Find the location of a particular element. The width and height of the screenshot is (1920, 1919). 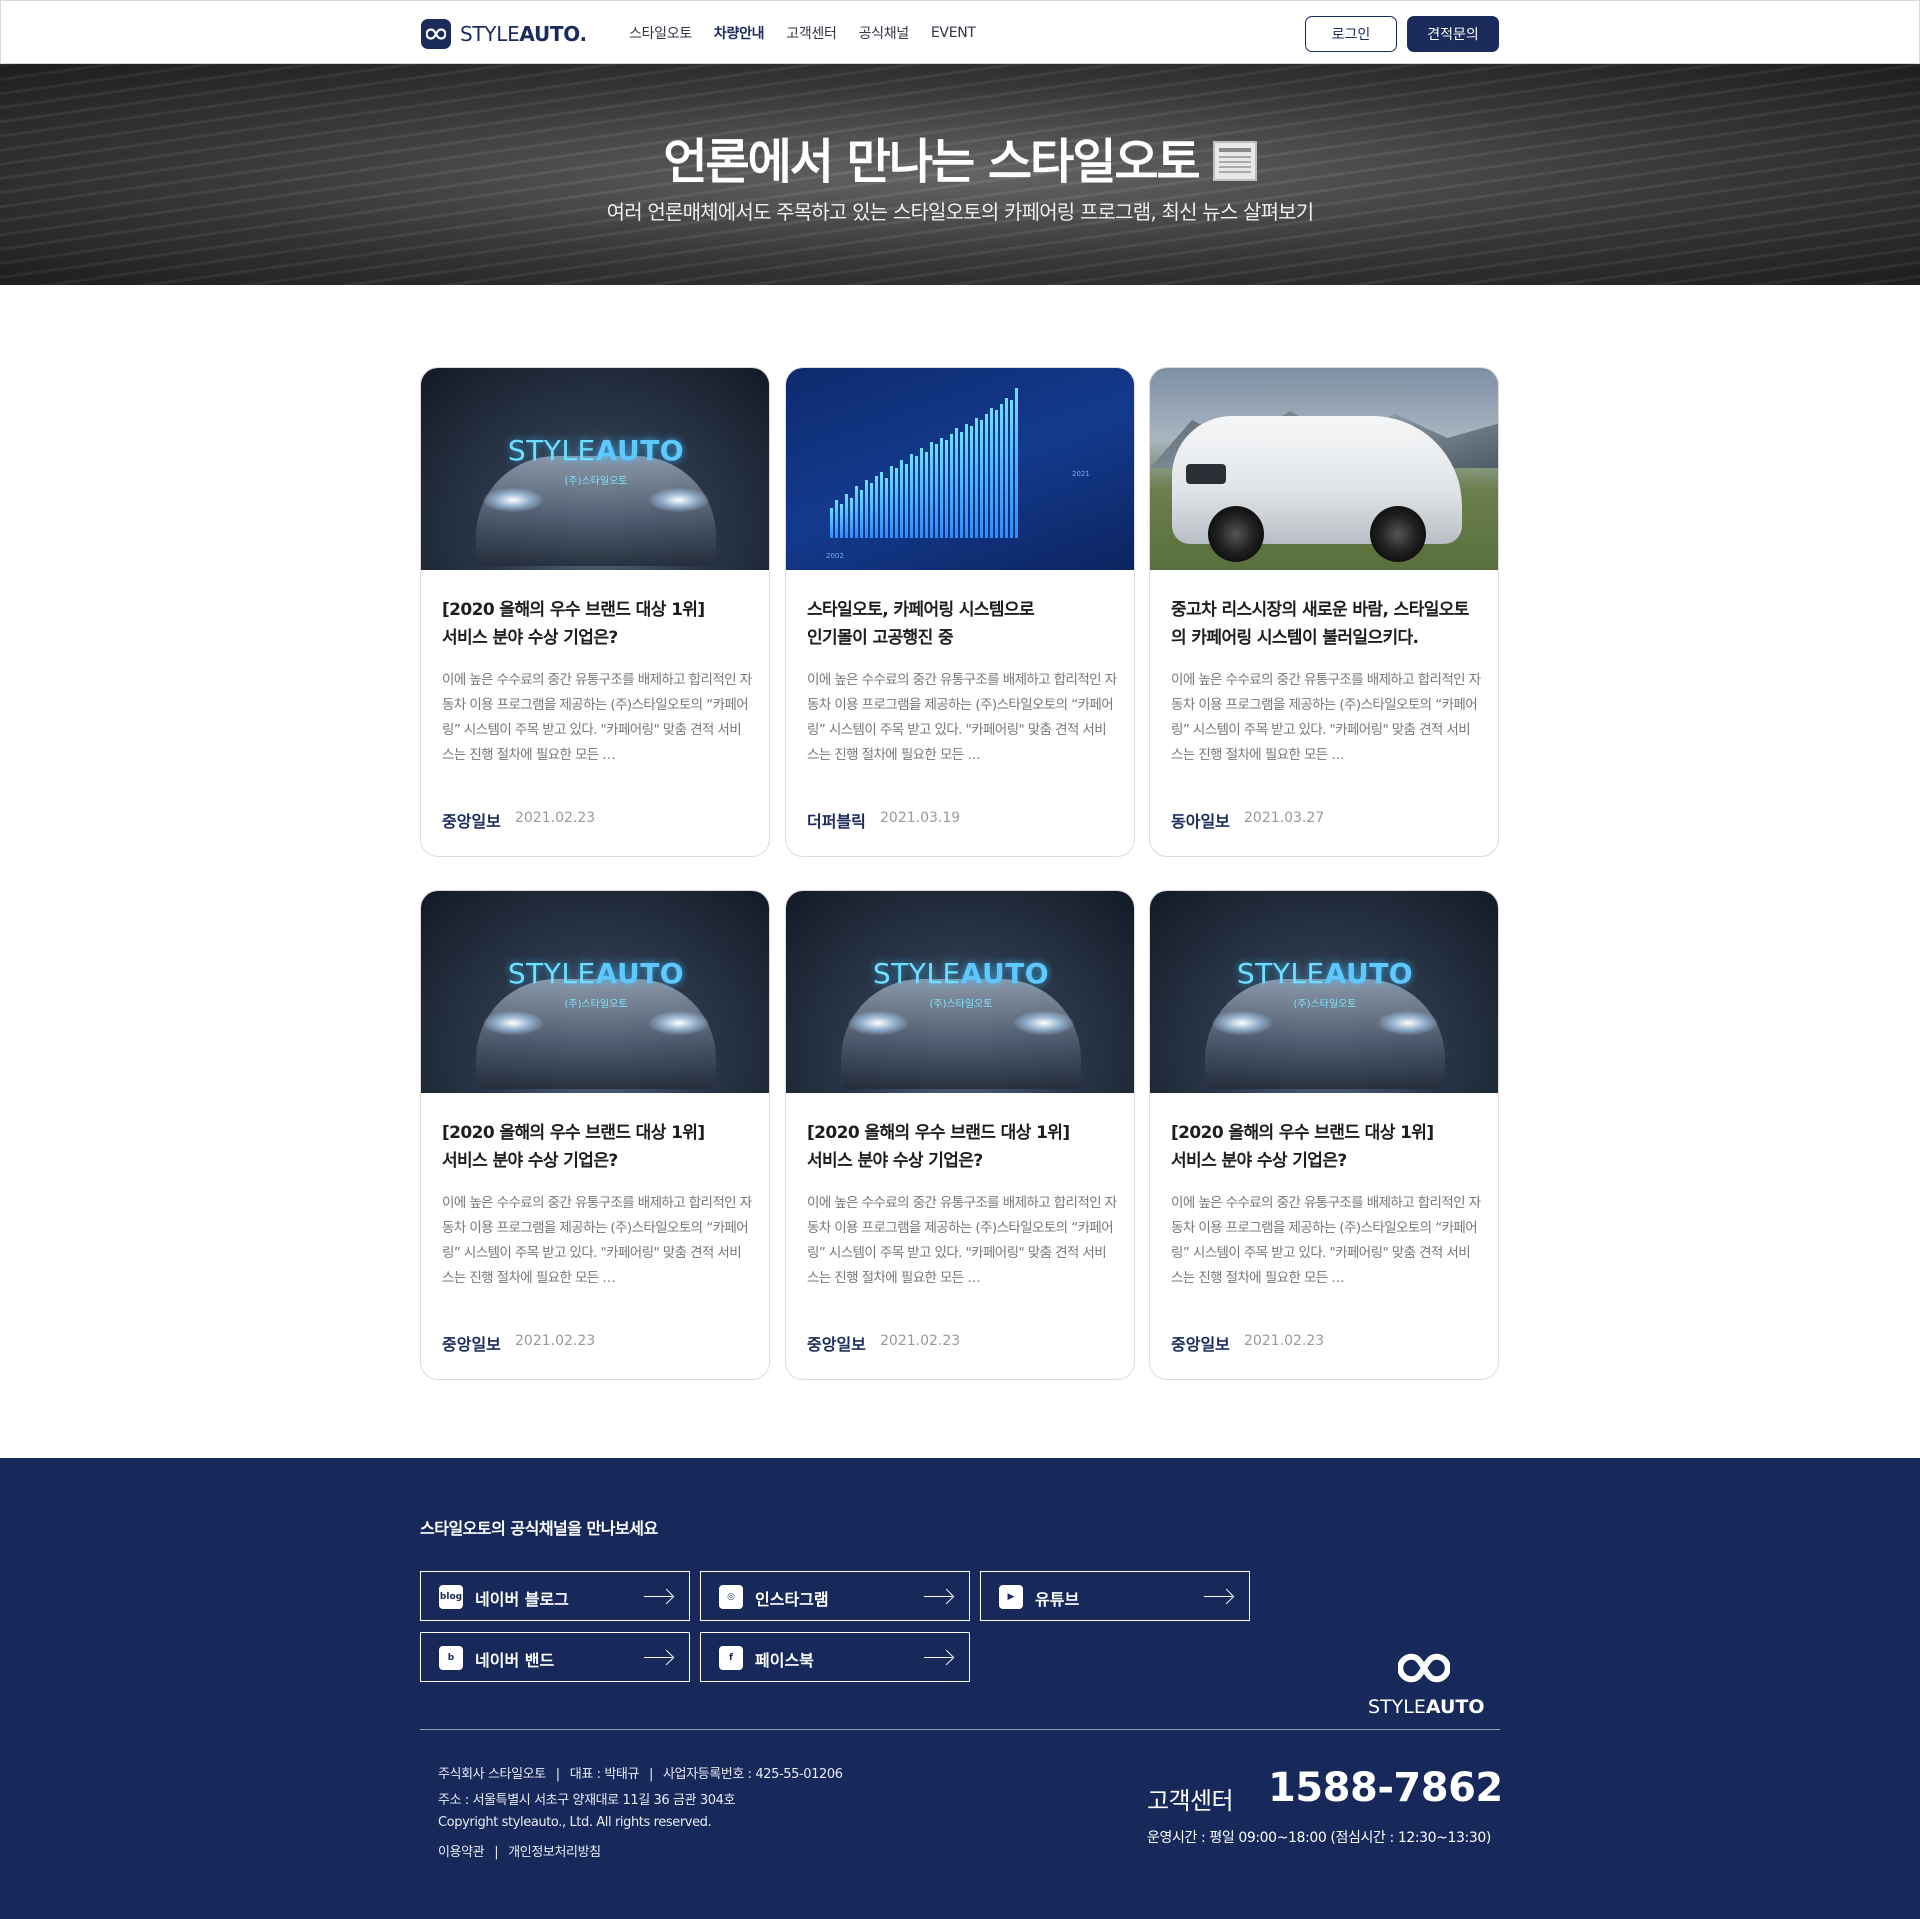

footer-logo: STYLEAUTO is located at coordinates (1426, 1684).